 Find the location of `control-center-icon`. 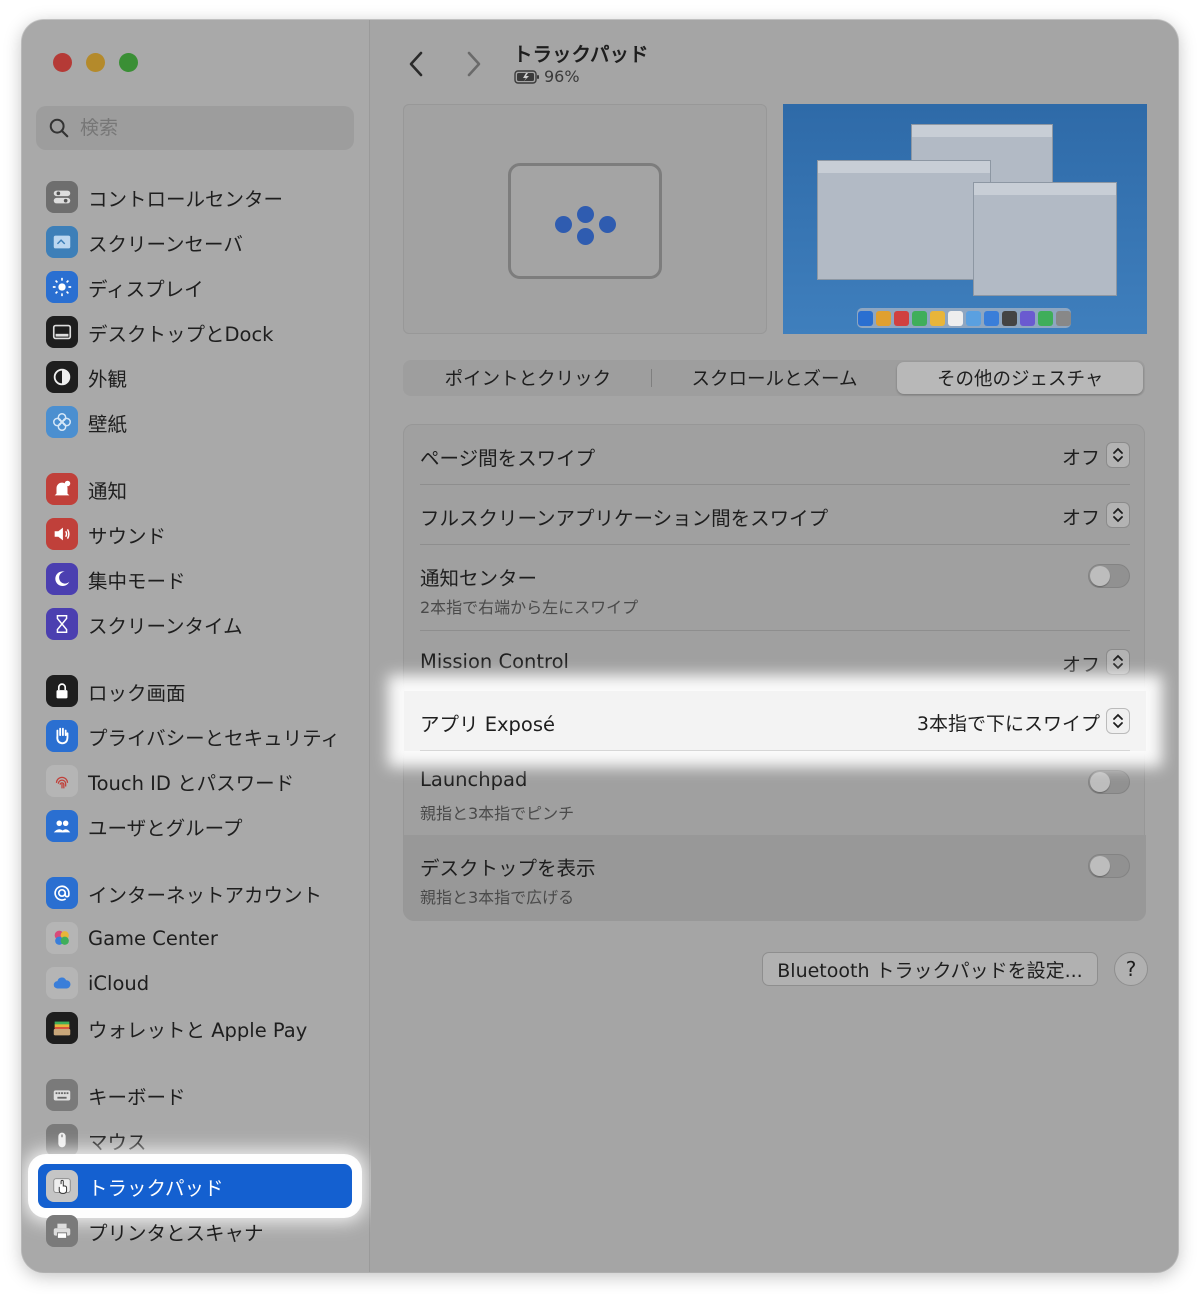

control-center-icon is located at coordinates (62, 197).